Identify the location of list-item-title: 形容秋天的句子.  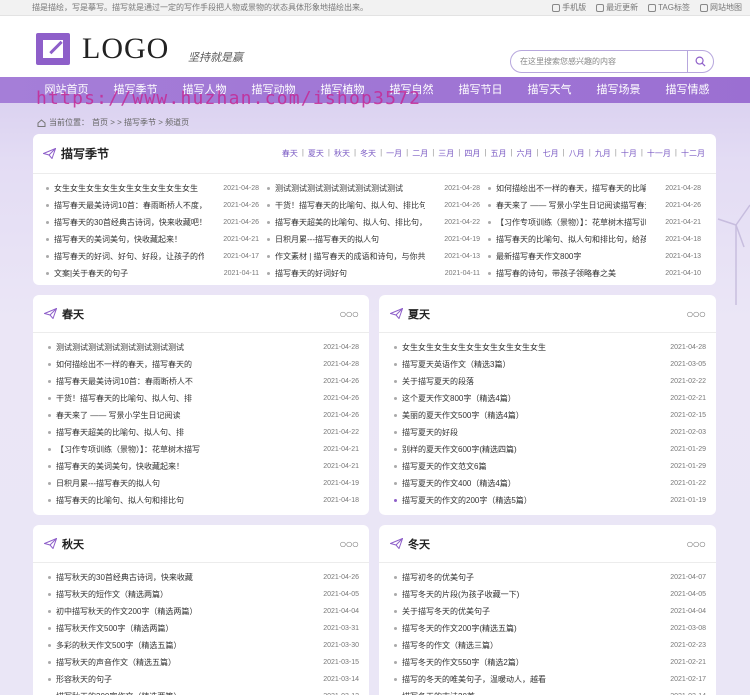
(186, 679).